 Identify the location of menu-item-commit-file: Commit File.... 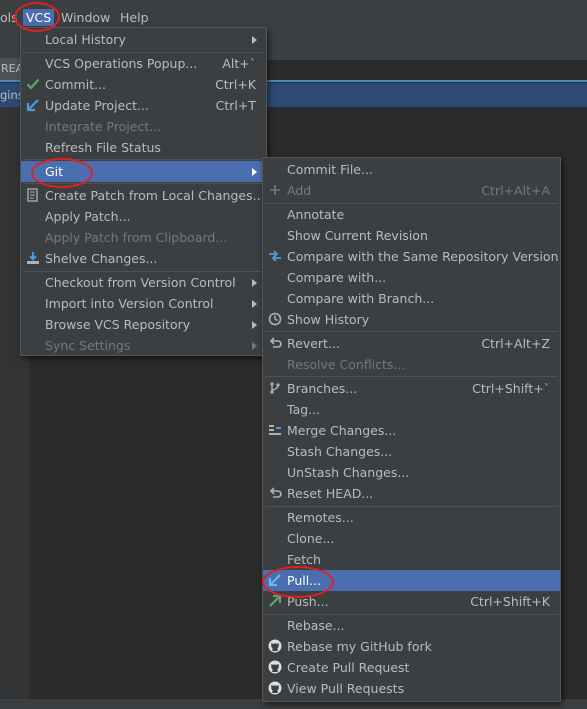
(411, 169).